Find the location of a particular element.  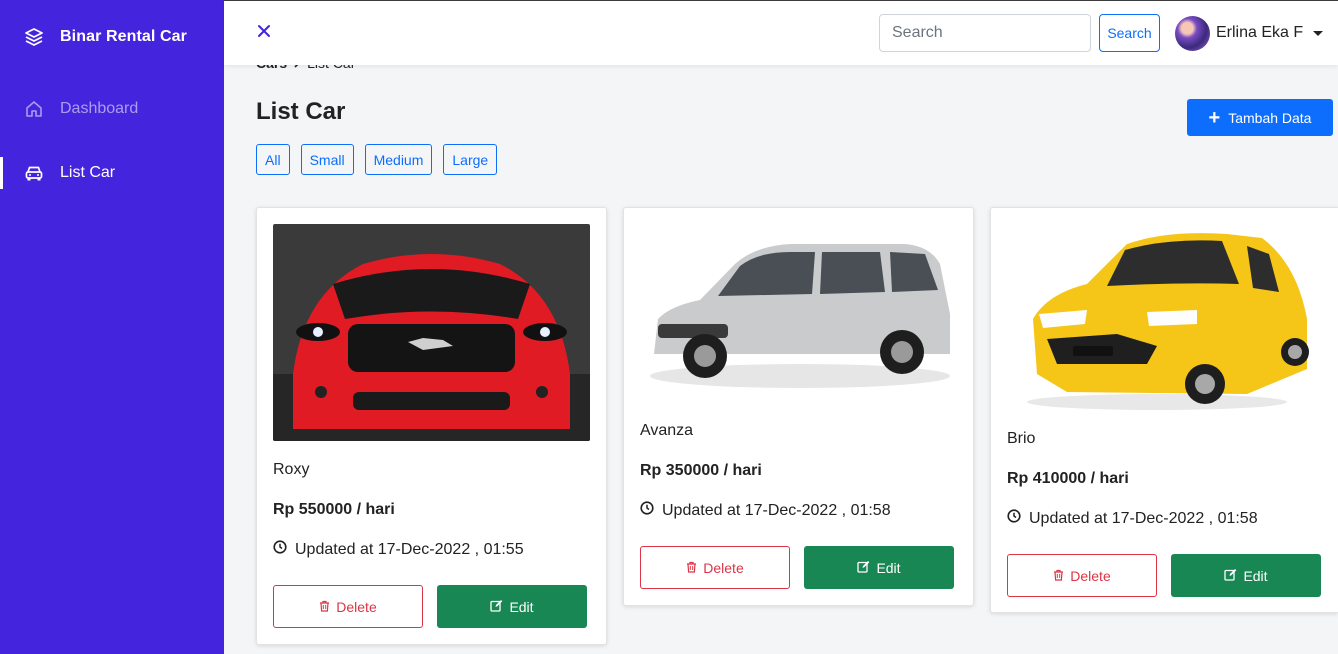

filter-group: All Small Medium Large is located at coordinates (377, 159).